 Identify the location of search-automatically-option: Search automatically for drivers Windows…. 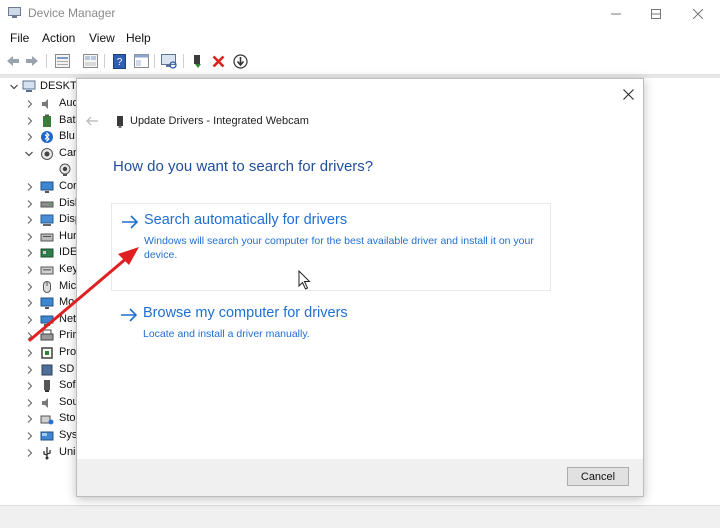
(331, 247).